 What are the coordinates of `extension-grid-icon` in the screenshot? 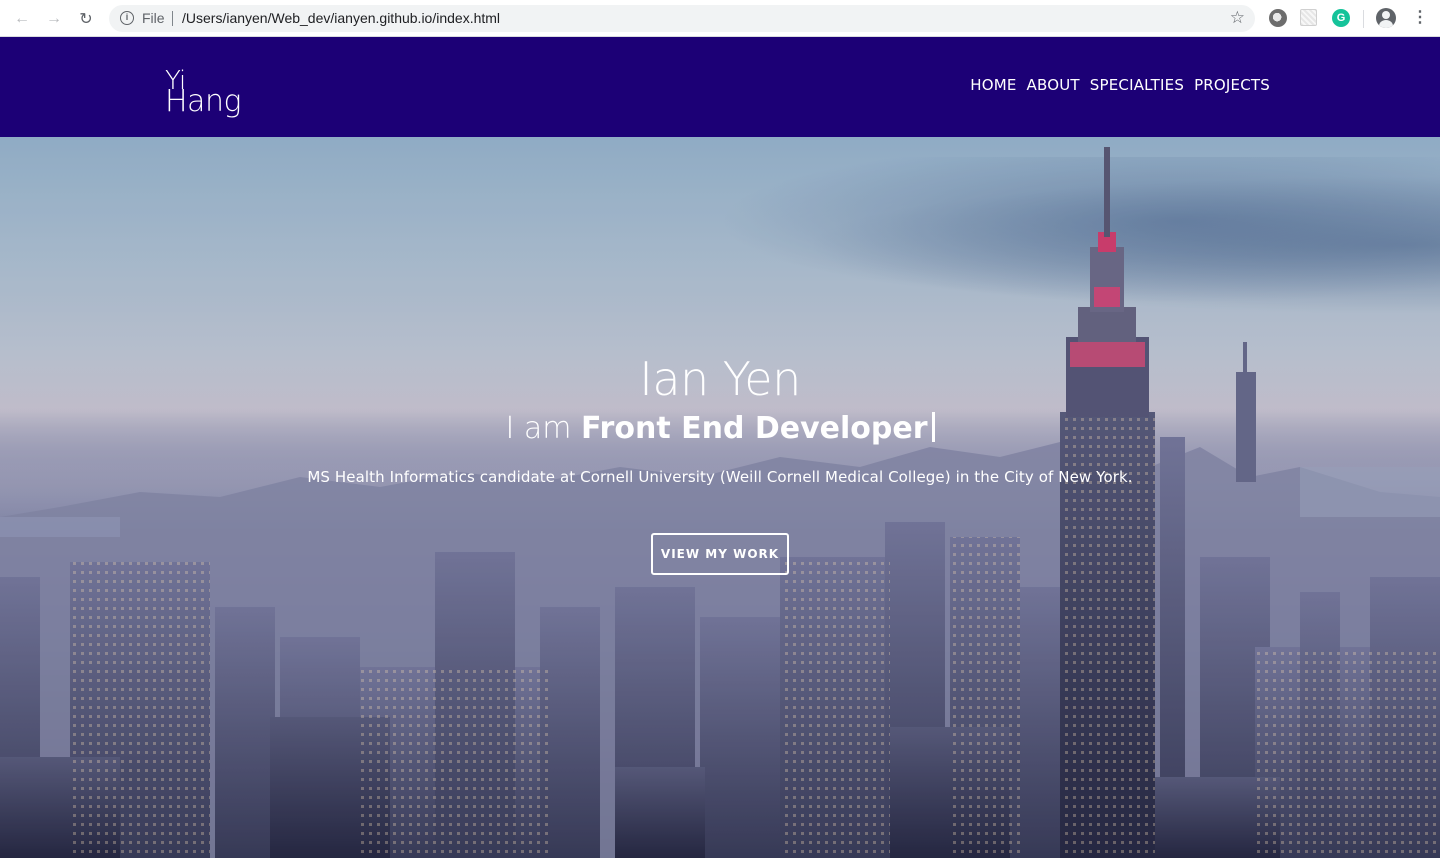 It's located at (1308, 17).